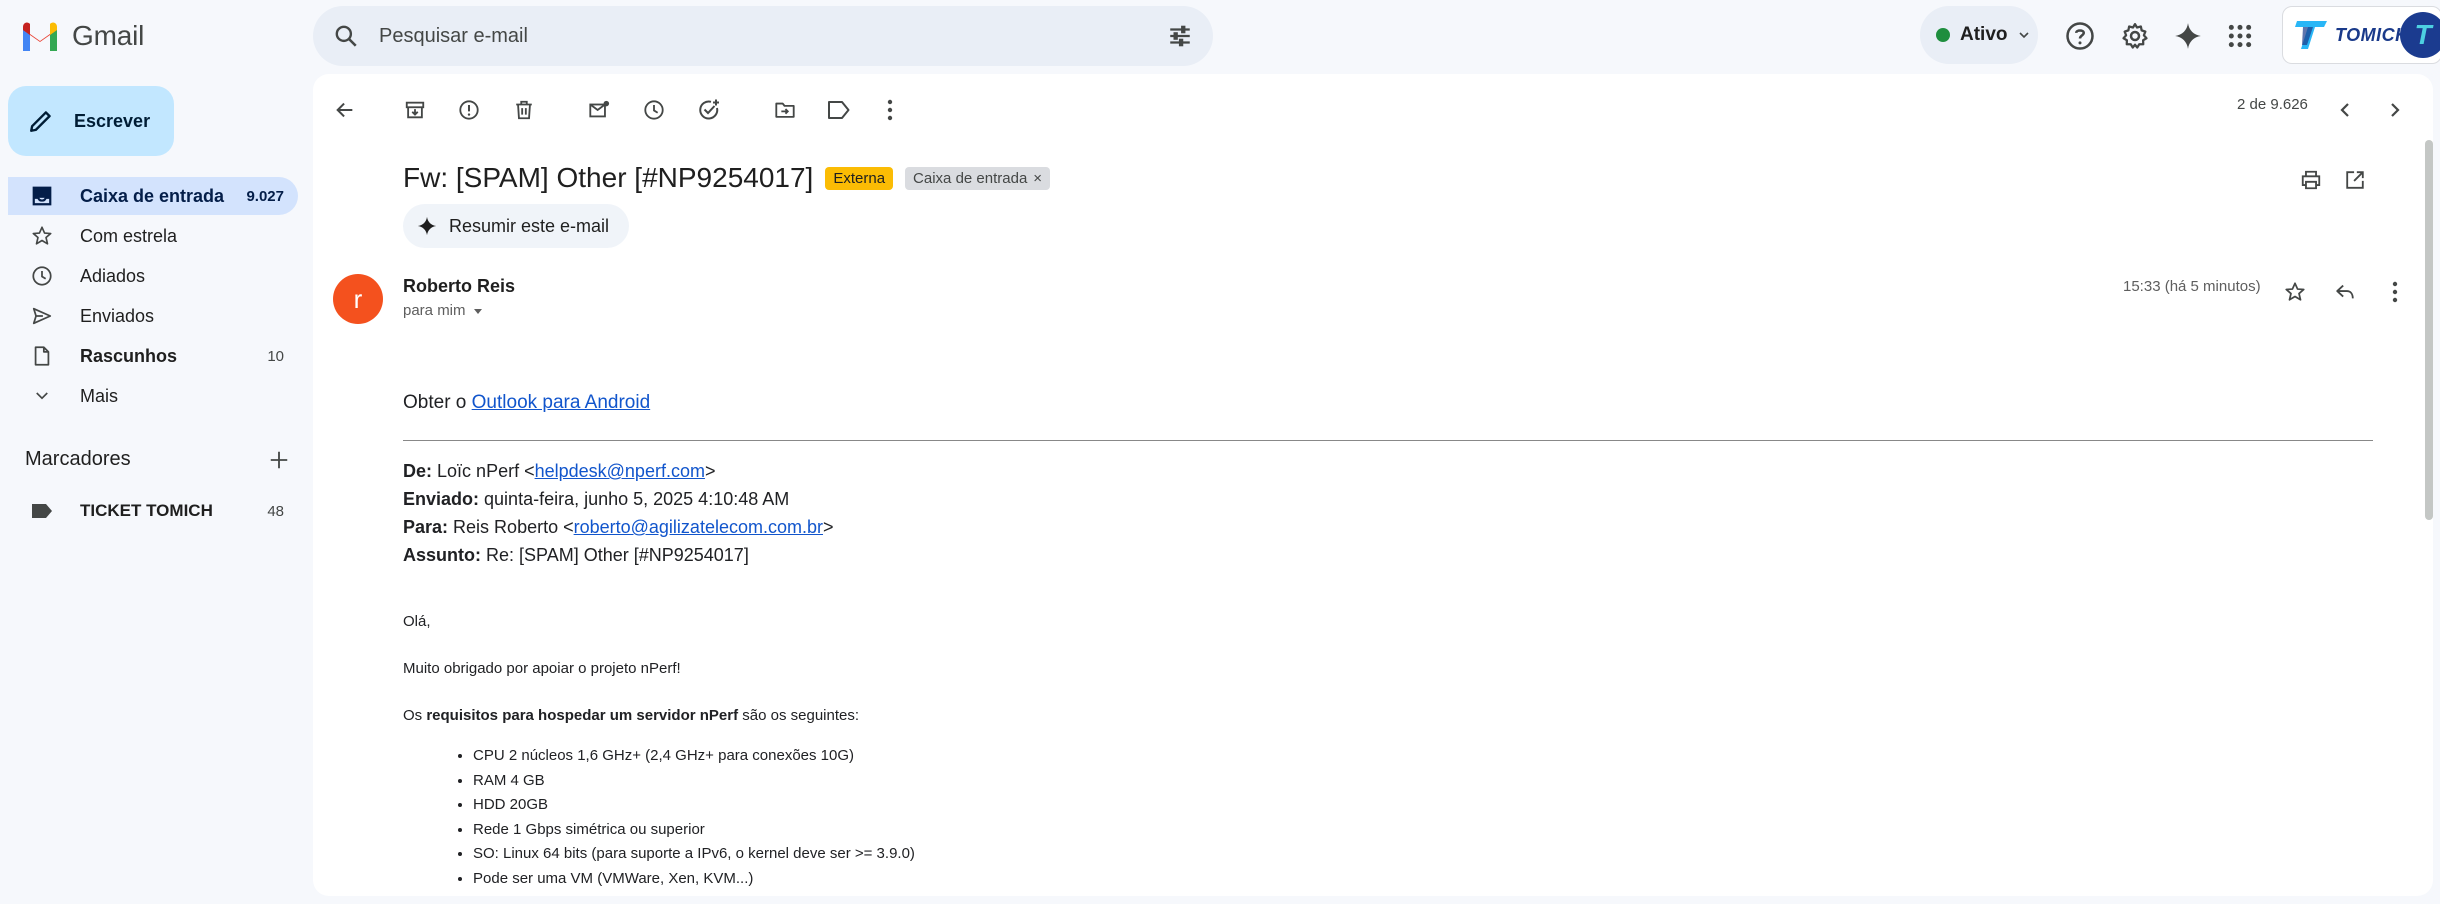 The width and height of the screenshot is (2440, 904). What do you see at coordinates (1984, 34) in the screenshot?
I see `status-label: Ativo` at bounding box center [1984, 34].